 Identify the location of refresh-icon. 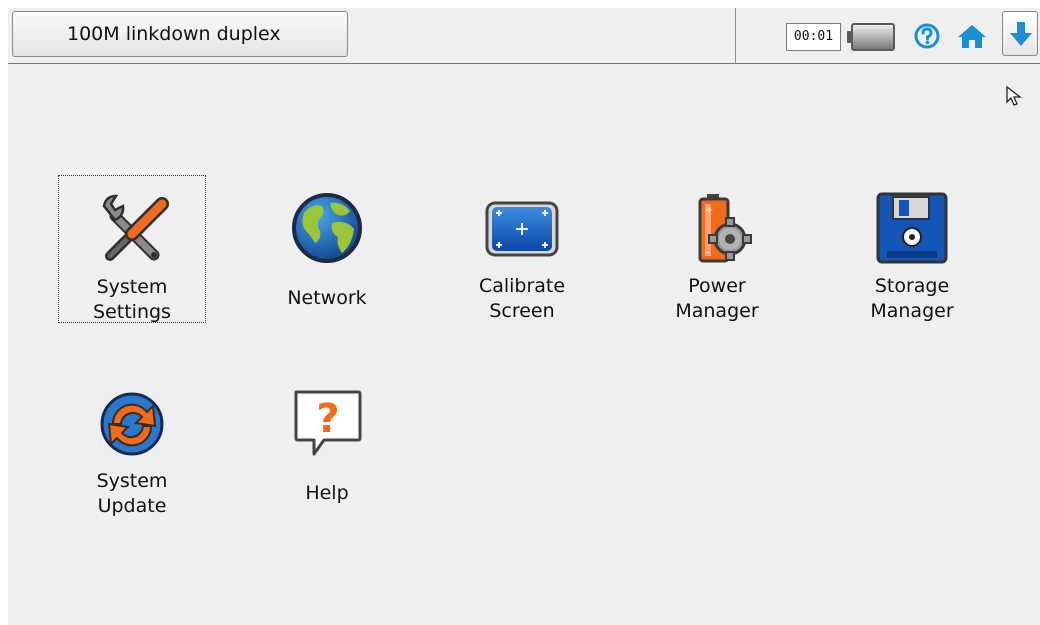
(132, 424).